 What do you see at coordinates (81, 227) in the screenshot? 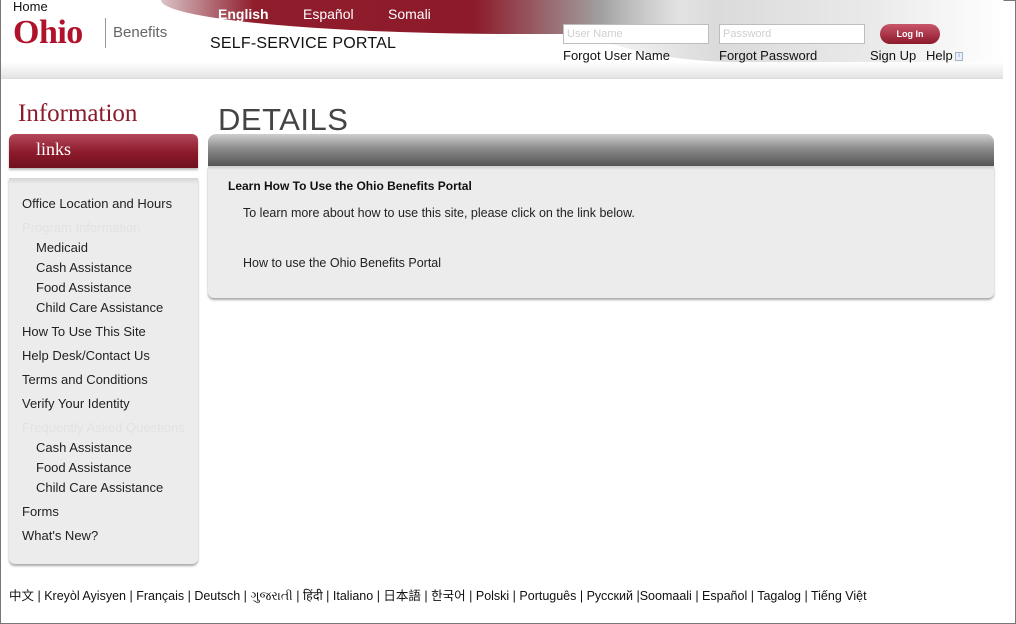
I see `sidebar-section-program-information: Program Information` at bounding box center [81, 227].